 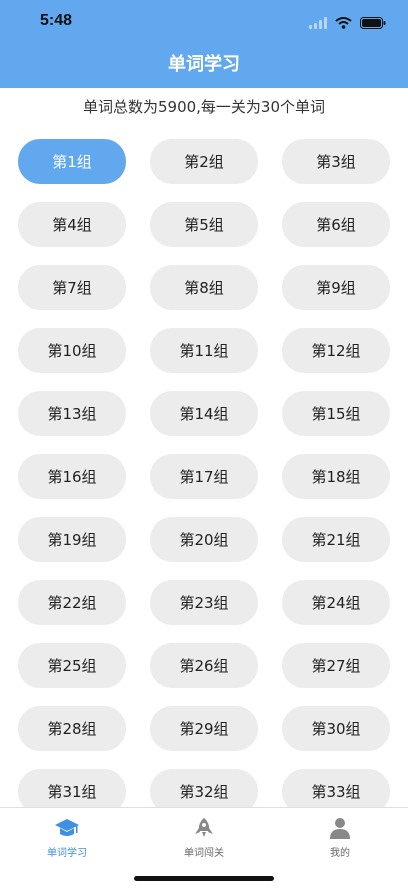 I want to click on group-button: 第6组, so click(x=336, y=224).